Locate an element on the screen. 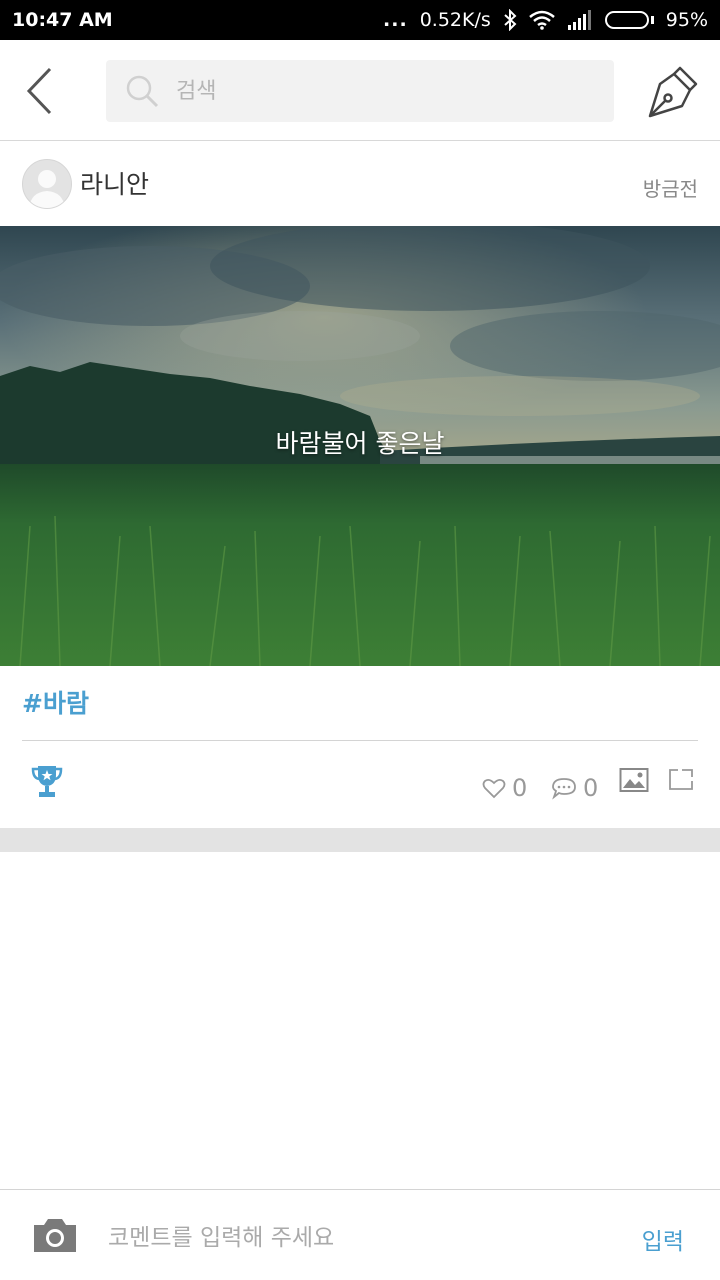  pen-icon is located at coordinates (673, 92).